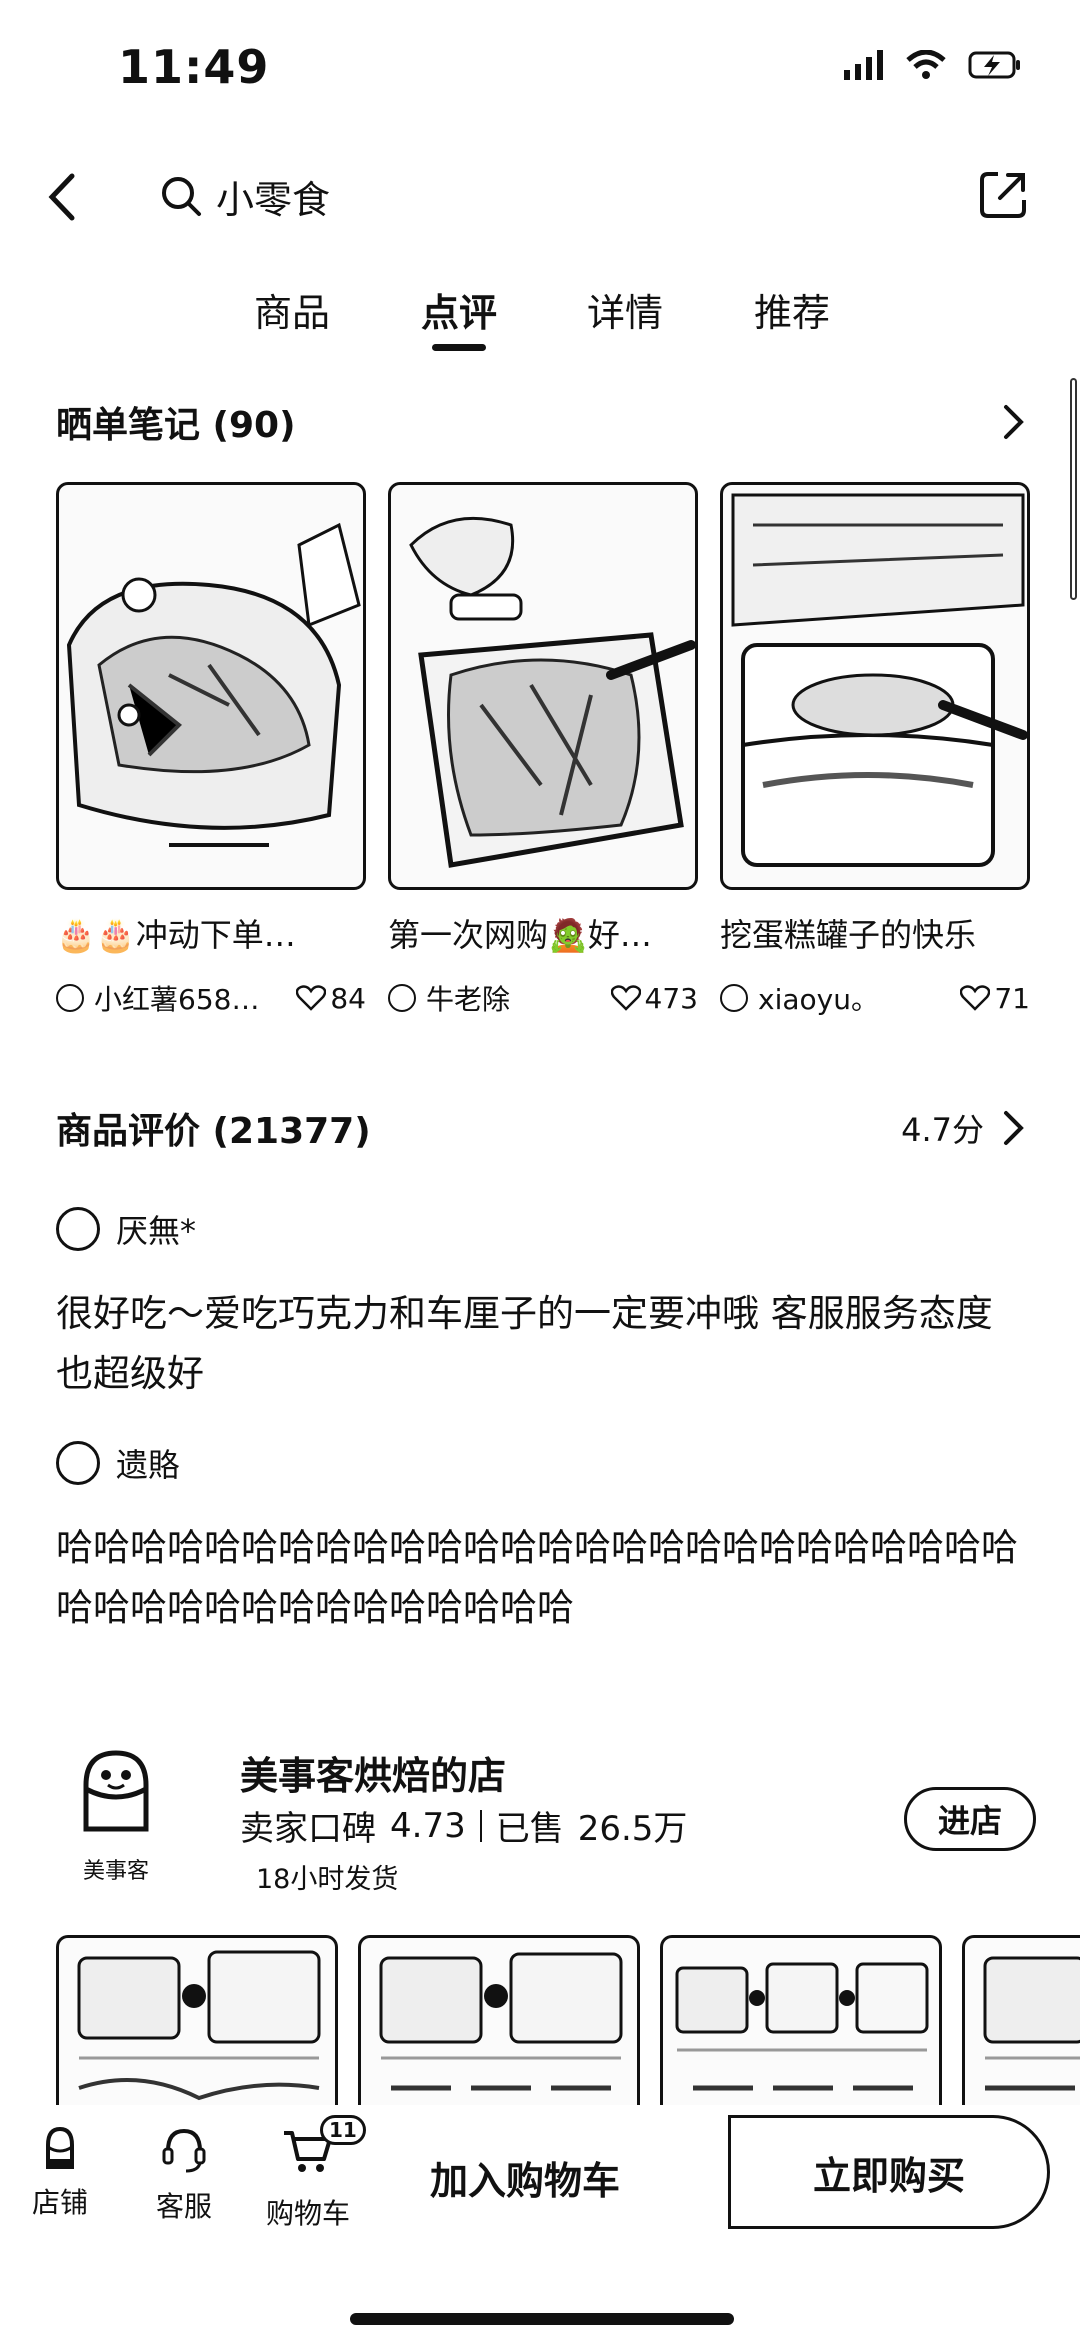 This screenshot has height=2337, width=1080. Describe the element at coordinates (184, 2150) in the screenshot. I see `headset-icon` at that location.